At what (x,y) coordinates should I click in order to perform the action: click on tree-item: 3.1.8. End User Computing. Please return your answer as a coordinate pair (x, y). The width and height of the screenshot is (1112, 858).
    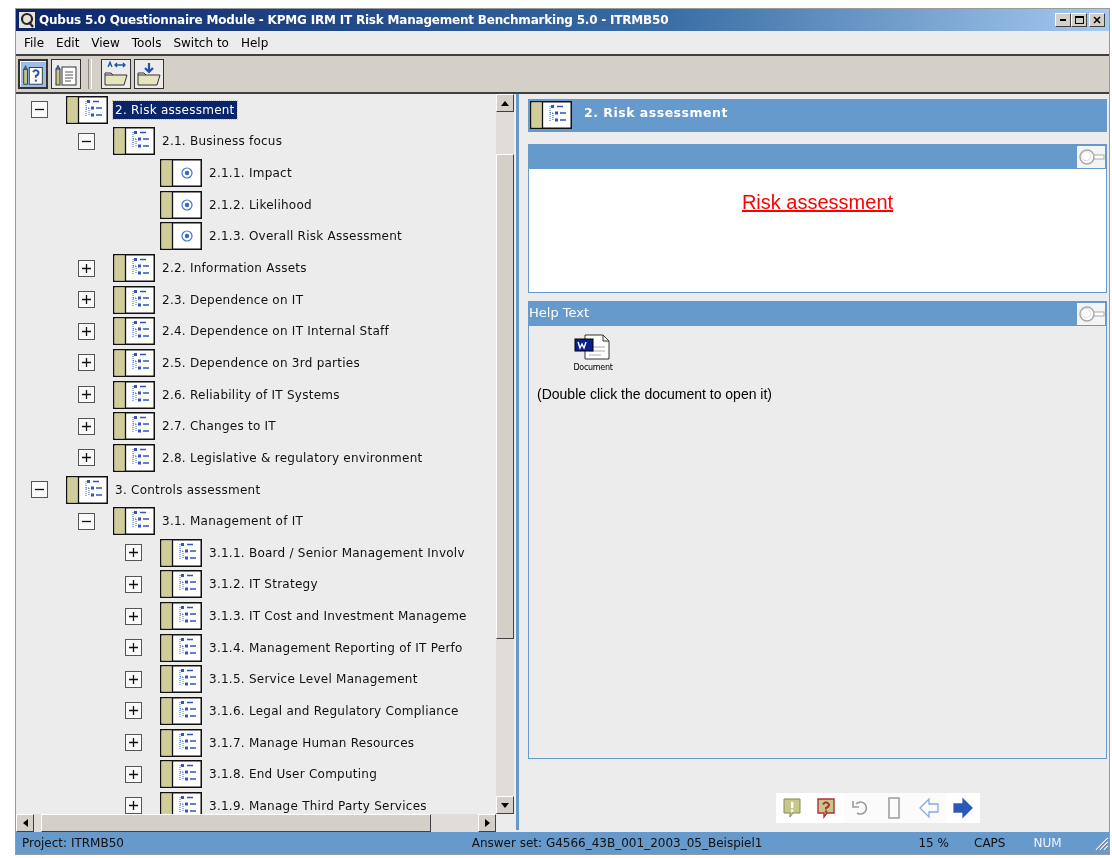
    Looking at the image, I should click on (293, 774).